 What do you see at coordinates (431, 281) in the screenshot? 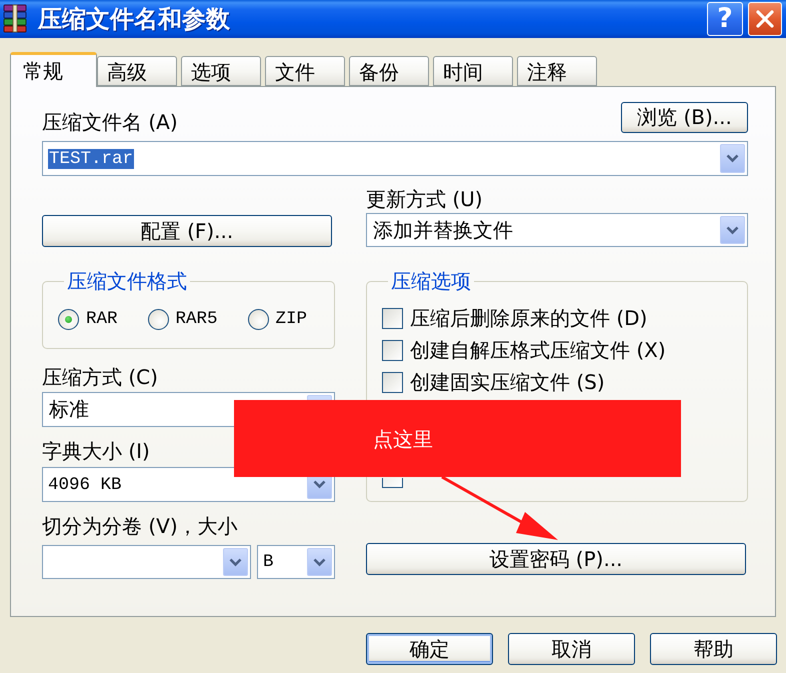
I see `group-title: 压缩选项` at bounding box center [431, 281].